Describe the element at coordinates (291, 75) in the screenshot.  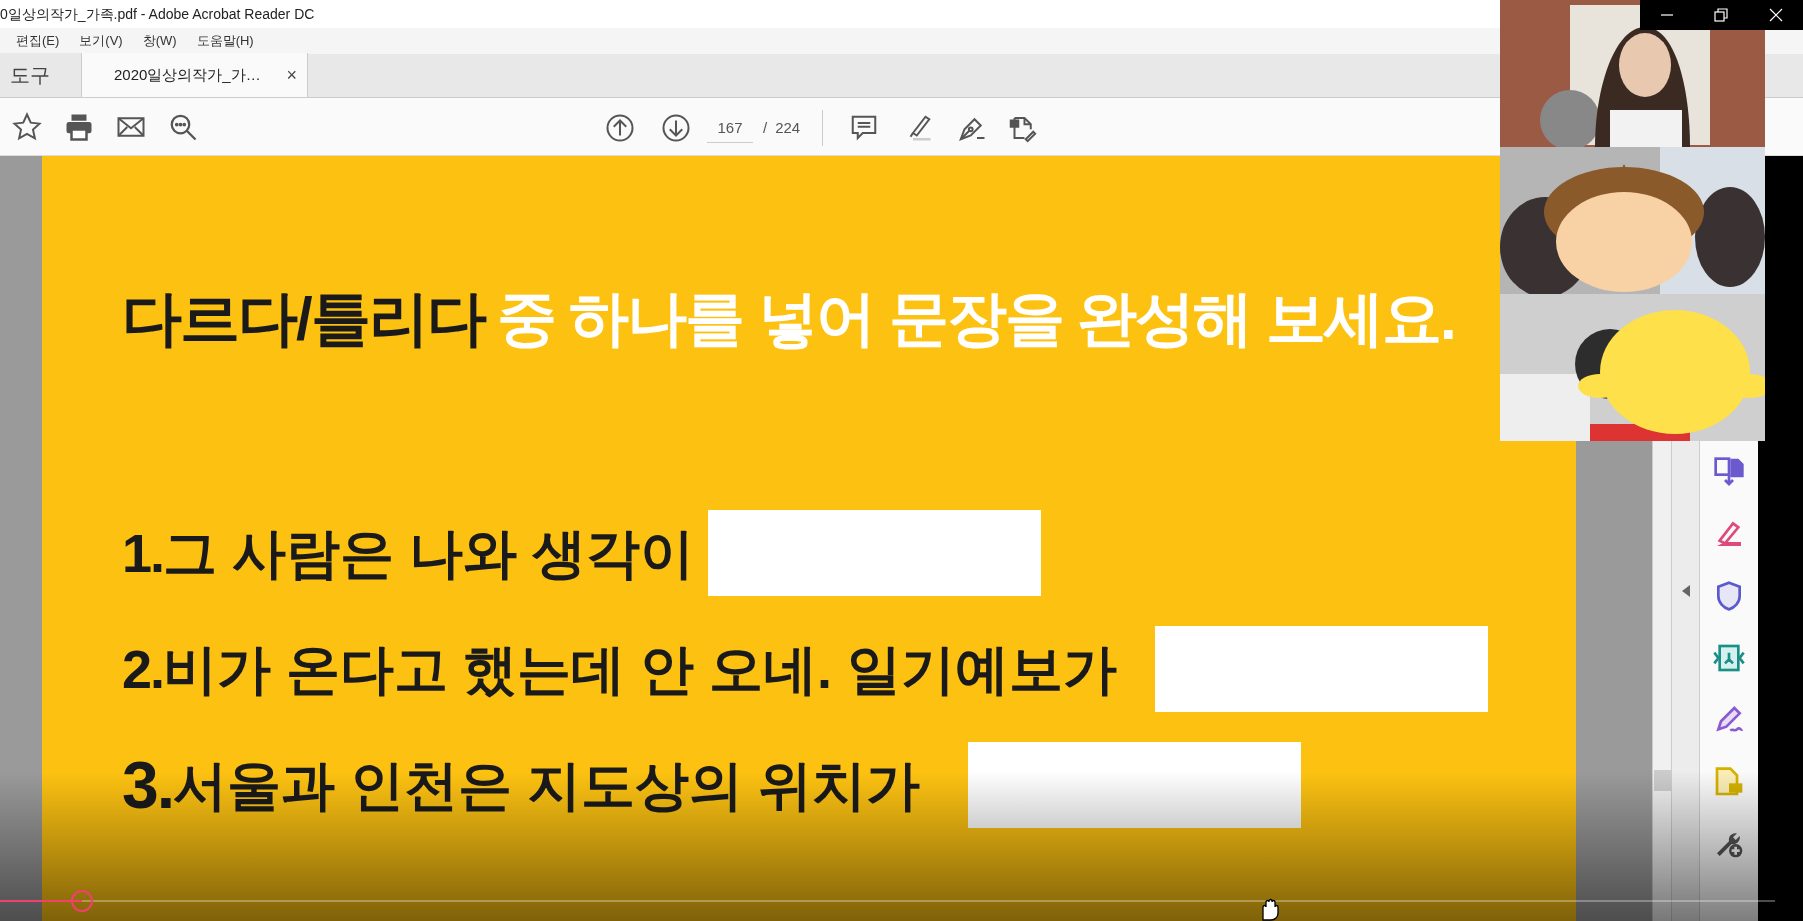
I see `tab-close-button: ×` at that location.